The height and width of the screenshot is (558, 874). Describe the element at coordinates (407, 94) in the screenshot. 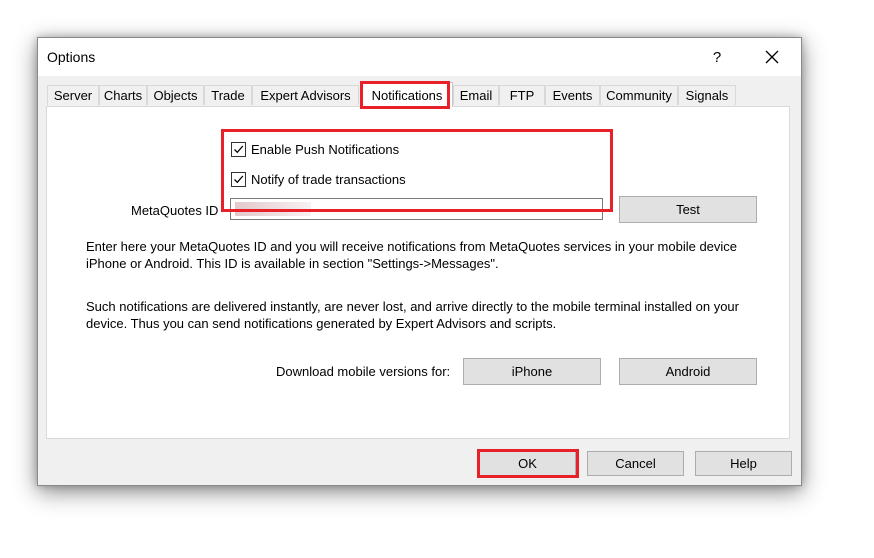

I see `tab-notifications: Notifications` at that location.